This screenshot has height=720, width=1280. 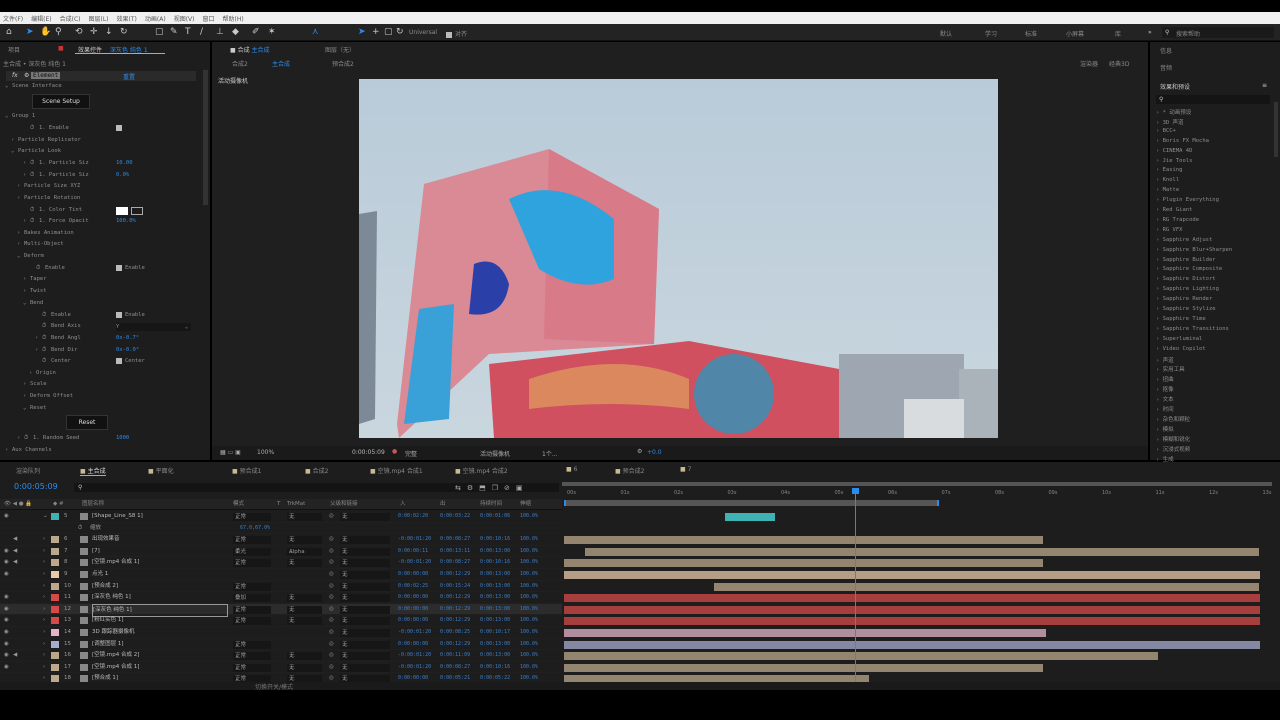 What do you see at coordinates (100, 233) in the screenshot?
I see `effect-property-row: › Bakes Animation` at bounding box center [100, 233].